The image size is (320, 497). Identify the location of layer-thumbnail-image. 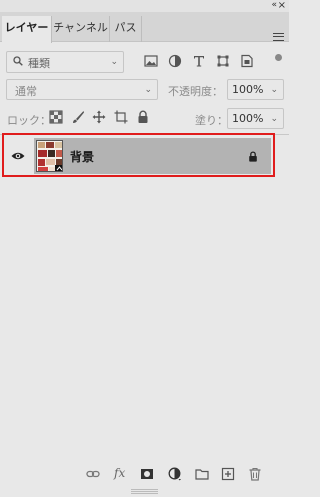
(49, 156).